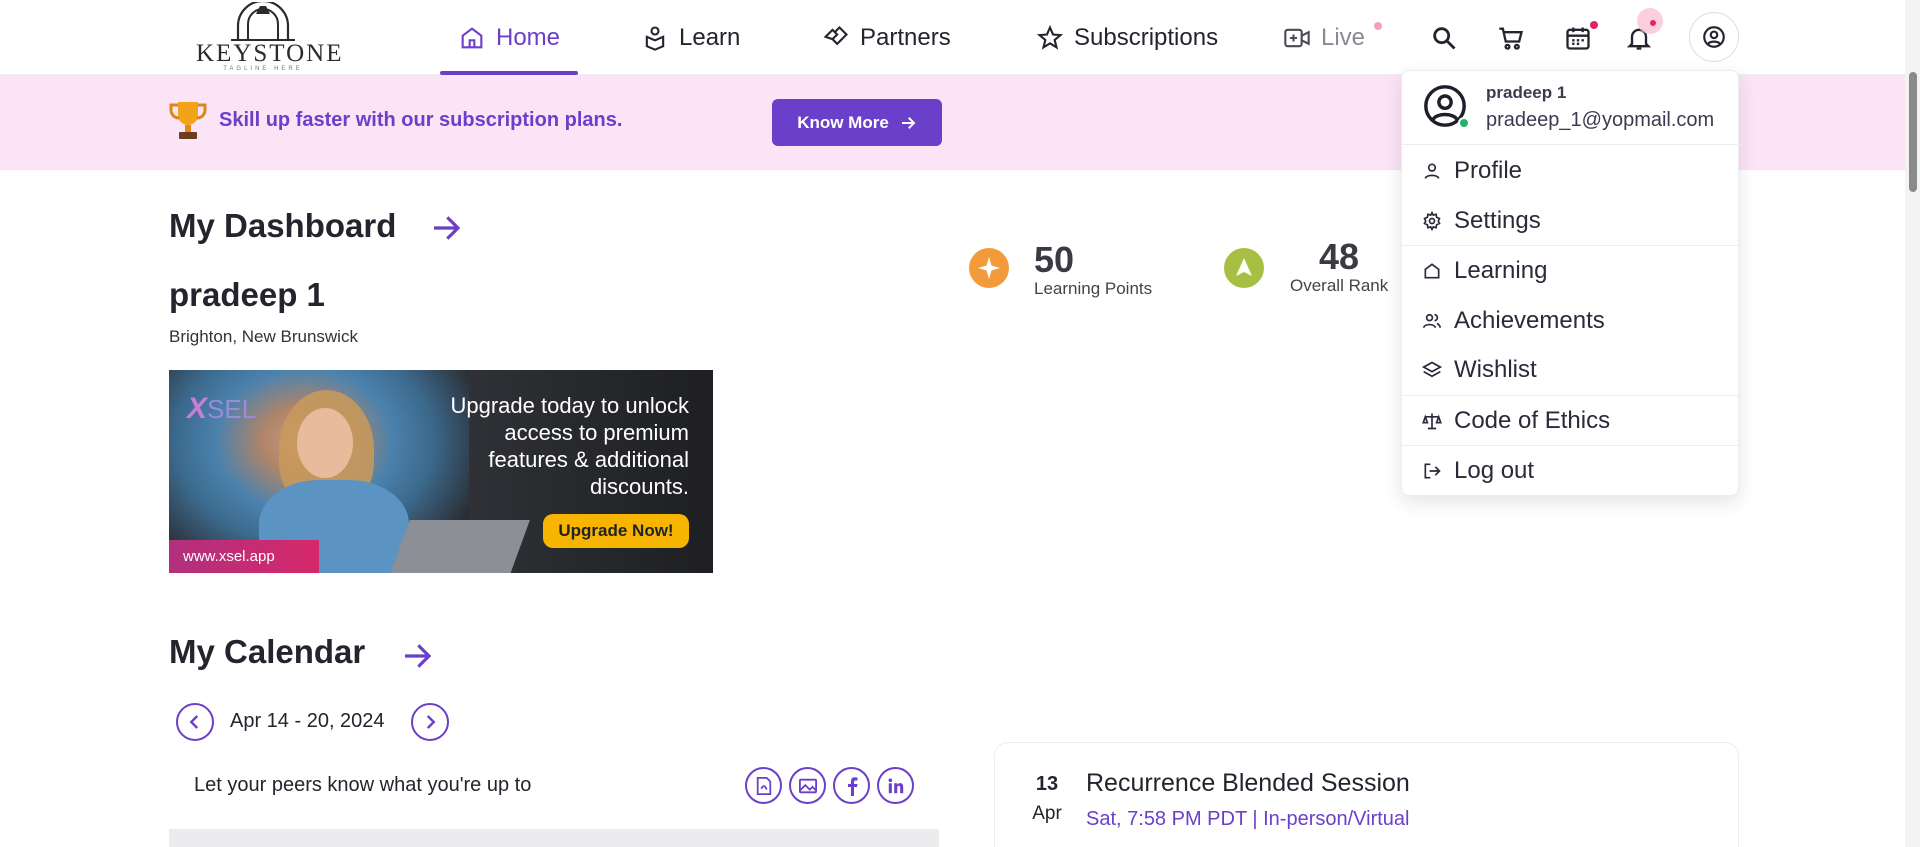 This screenshot has width=1920, height=847. What do you see at coordinates (835, 35) in the screenshot?
I see `handshake-icon` at bounding box center [835, 35].